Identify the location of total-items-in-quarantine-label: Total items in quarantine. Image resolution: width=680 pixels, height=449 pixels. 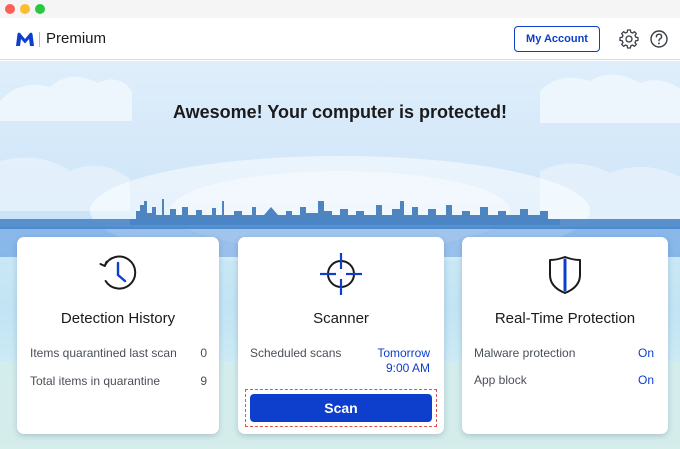
(95, 381).